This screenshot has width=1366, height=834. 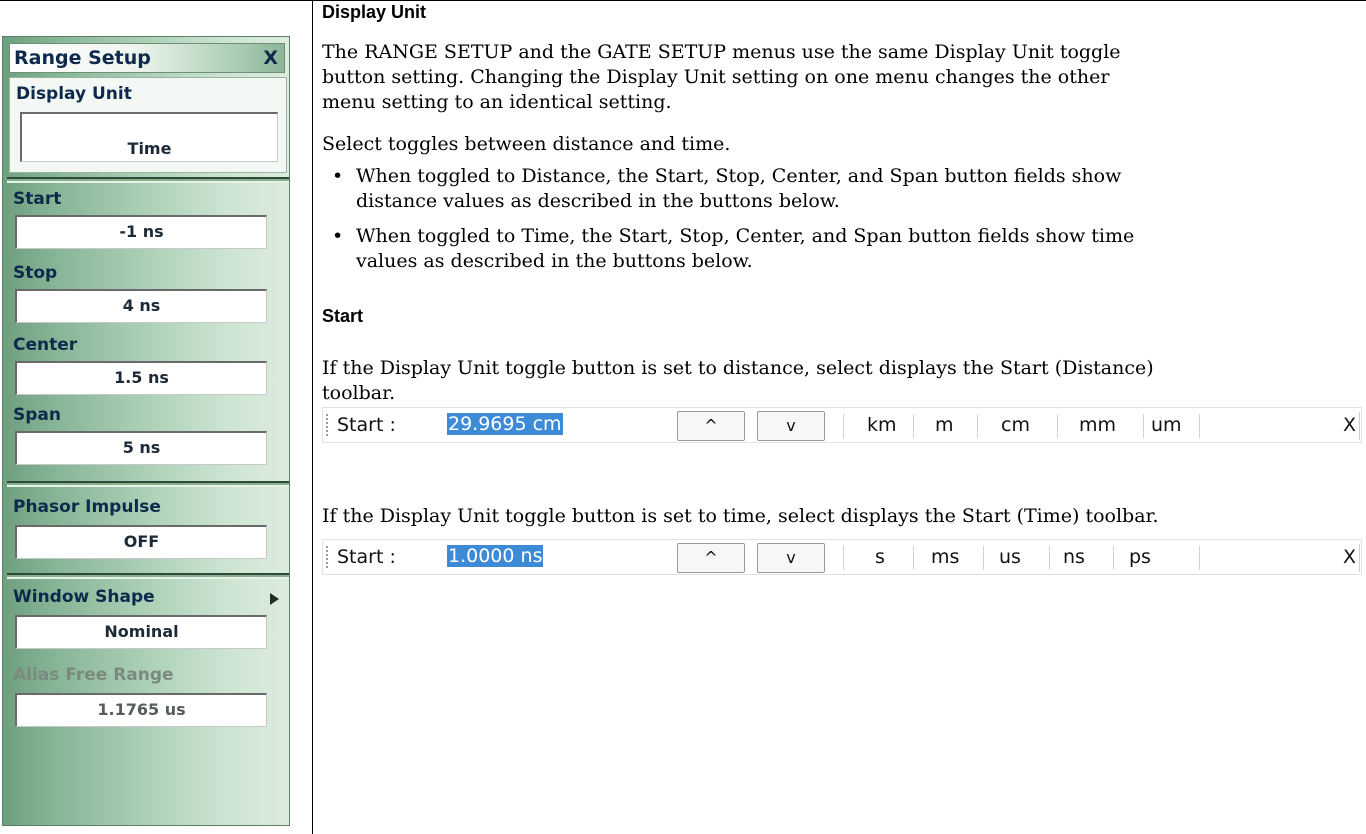 What do you see at coordinates (1015, 425) in the screenshot?
I see `unit-cm-button: cm` at bounding box center [1015, 425].